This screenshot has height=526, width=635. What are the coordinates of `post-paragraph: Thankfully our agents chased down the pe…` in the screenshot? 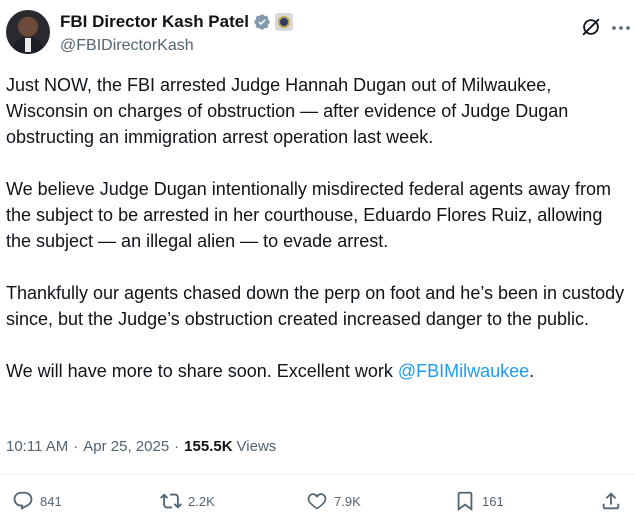 It's located at (315, 306).